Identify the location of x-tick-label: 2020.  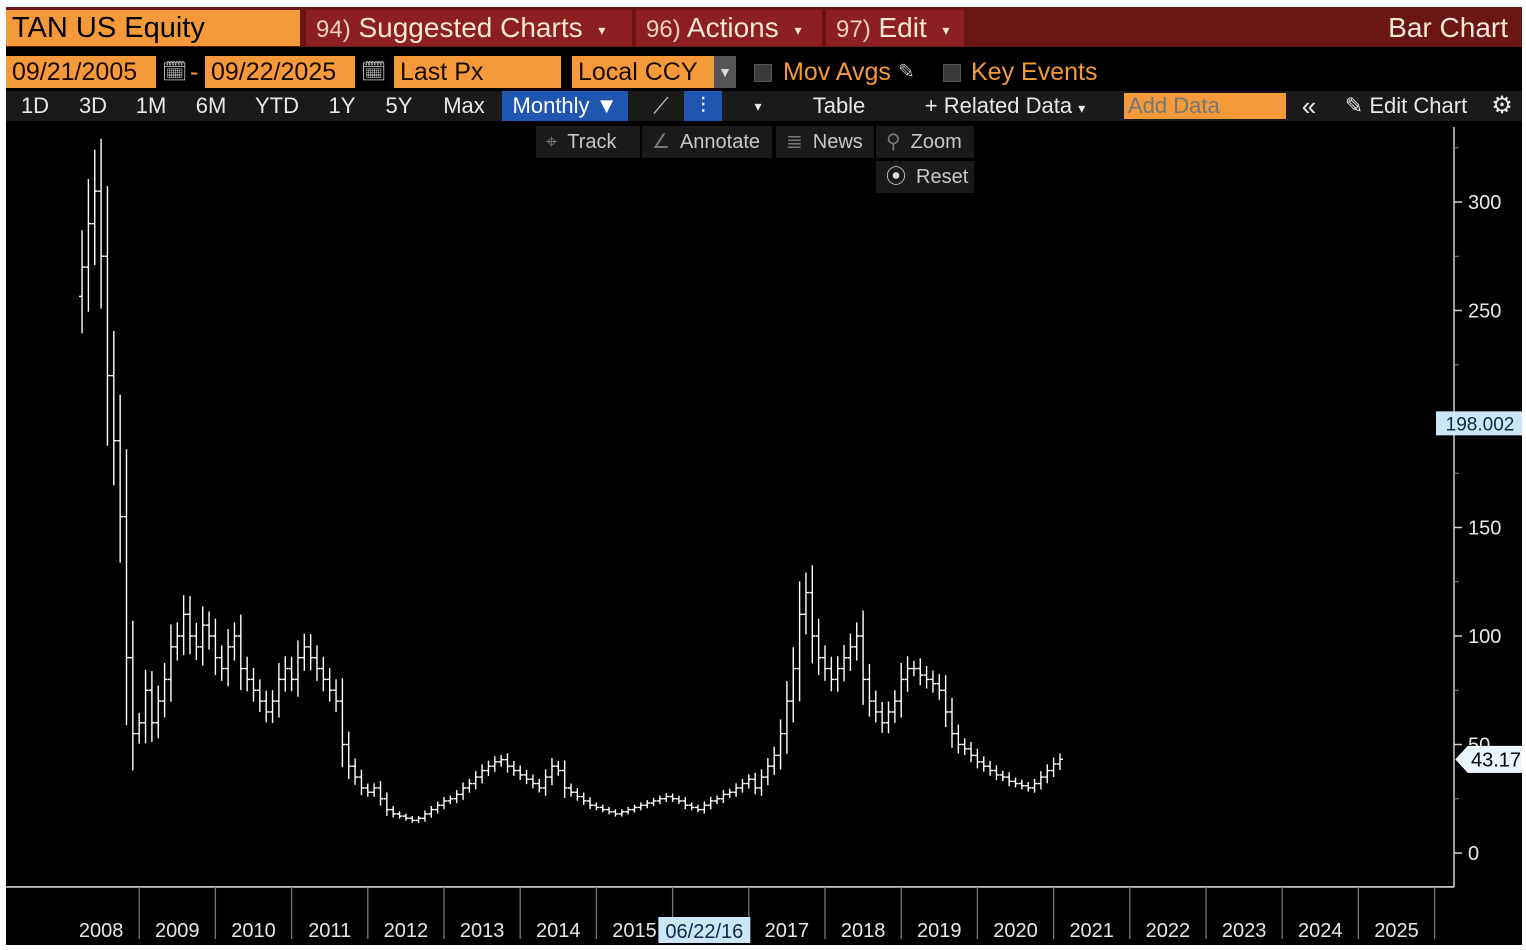
(1015, 931).